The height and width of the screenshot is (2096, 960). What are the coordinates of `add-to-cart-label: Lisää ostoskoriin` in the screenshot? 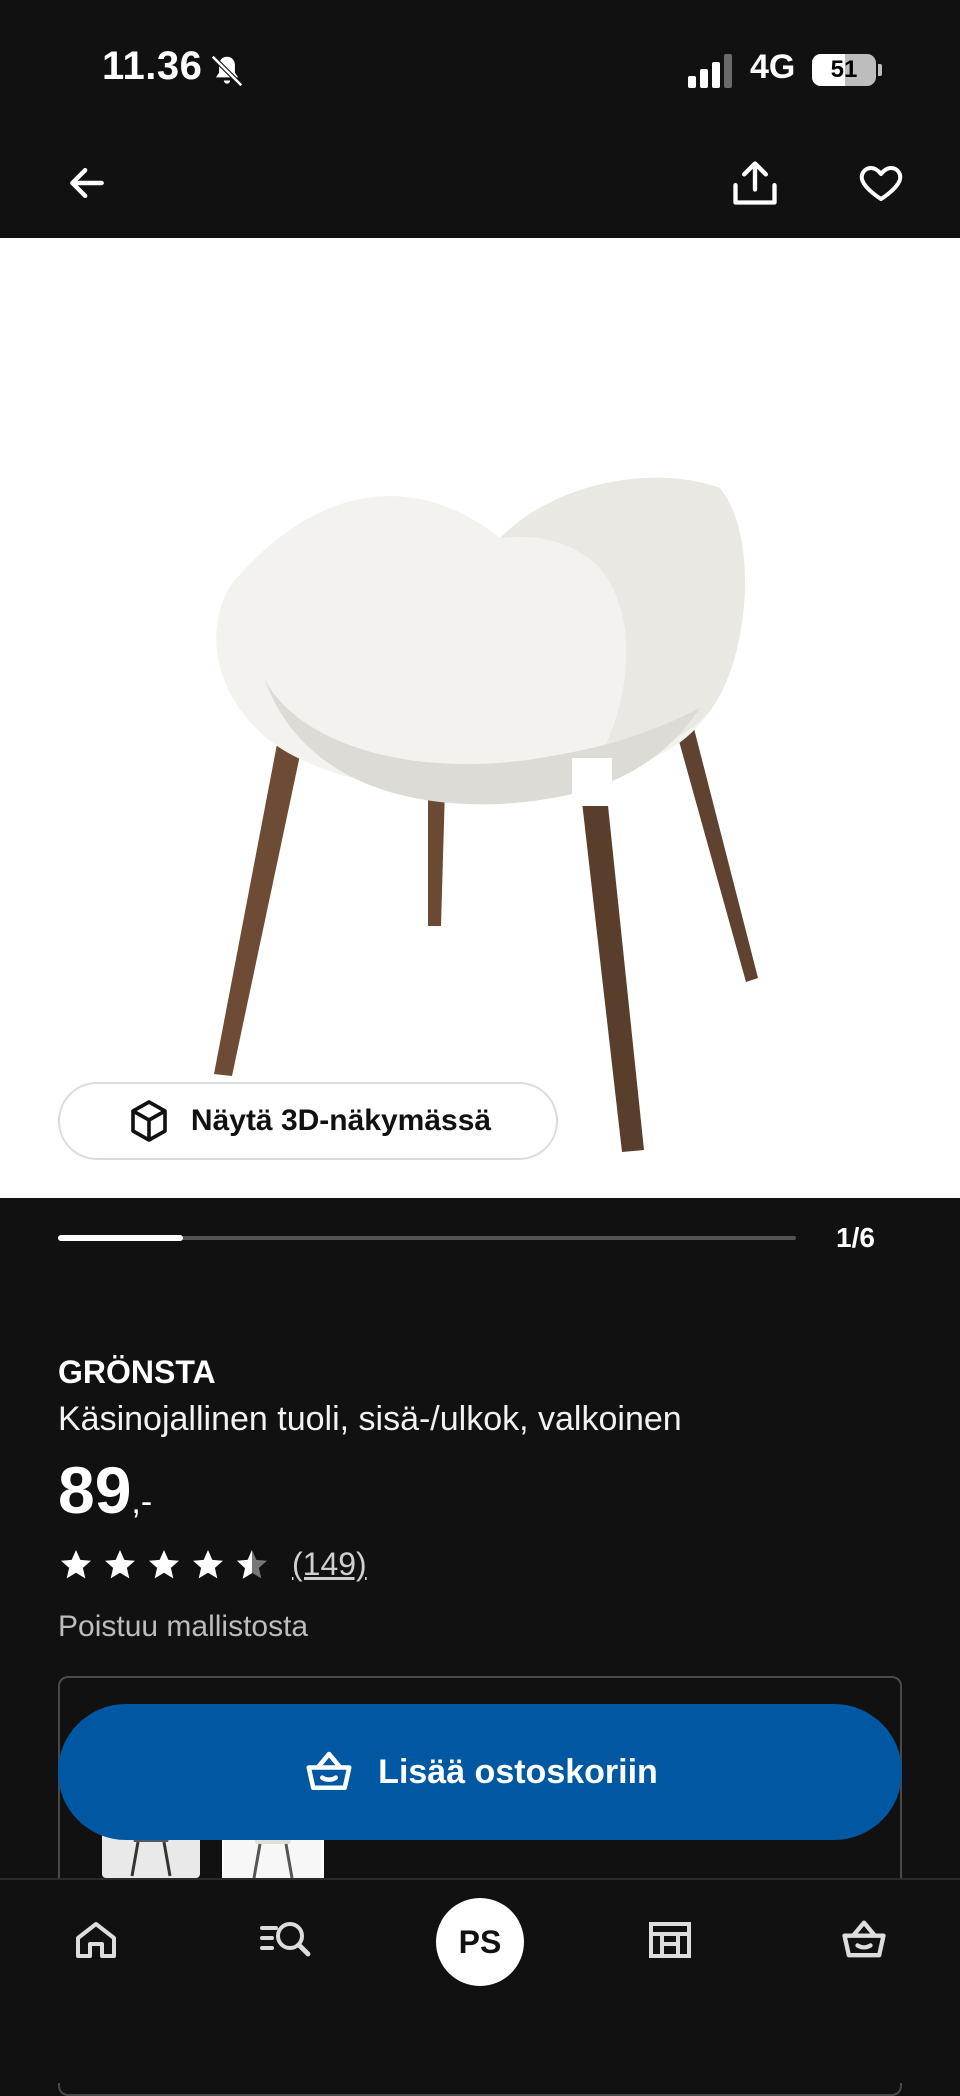 It's located at (518, 1771).